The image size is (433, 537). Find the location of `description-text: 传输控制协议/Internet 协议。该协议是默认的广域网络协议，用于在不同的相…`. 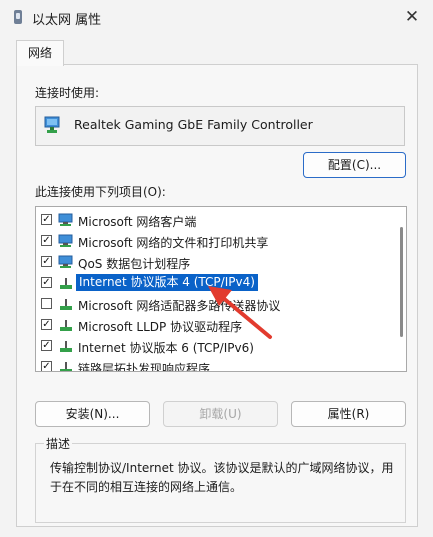

description-text: 传输控制协议/Internet 协议。该协议是默认的广域网络协议，用于在不同的相… is located at coordinates (222, 477).